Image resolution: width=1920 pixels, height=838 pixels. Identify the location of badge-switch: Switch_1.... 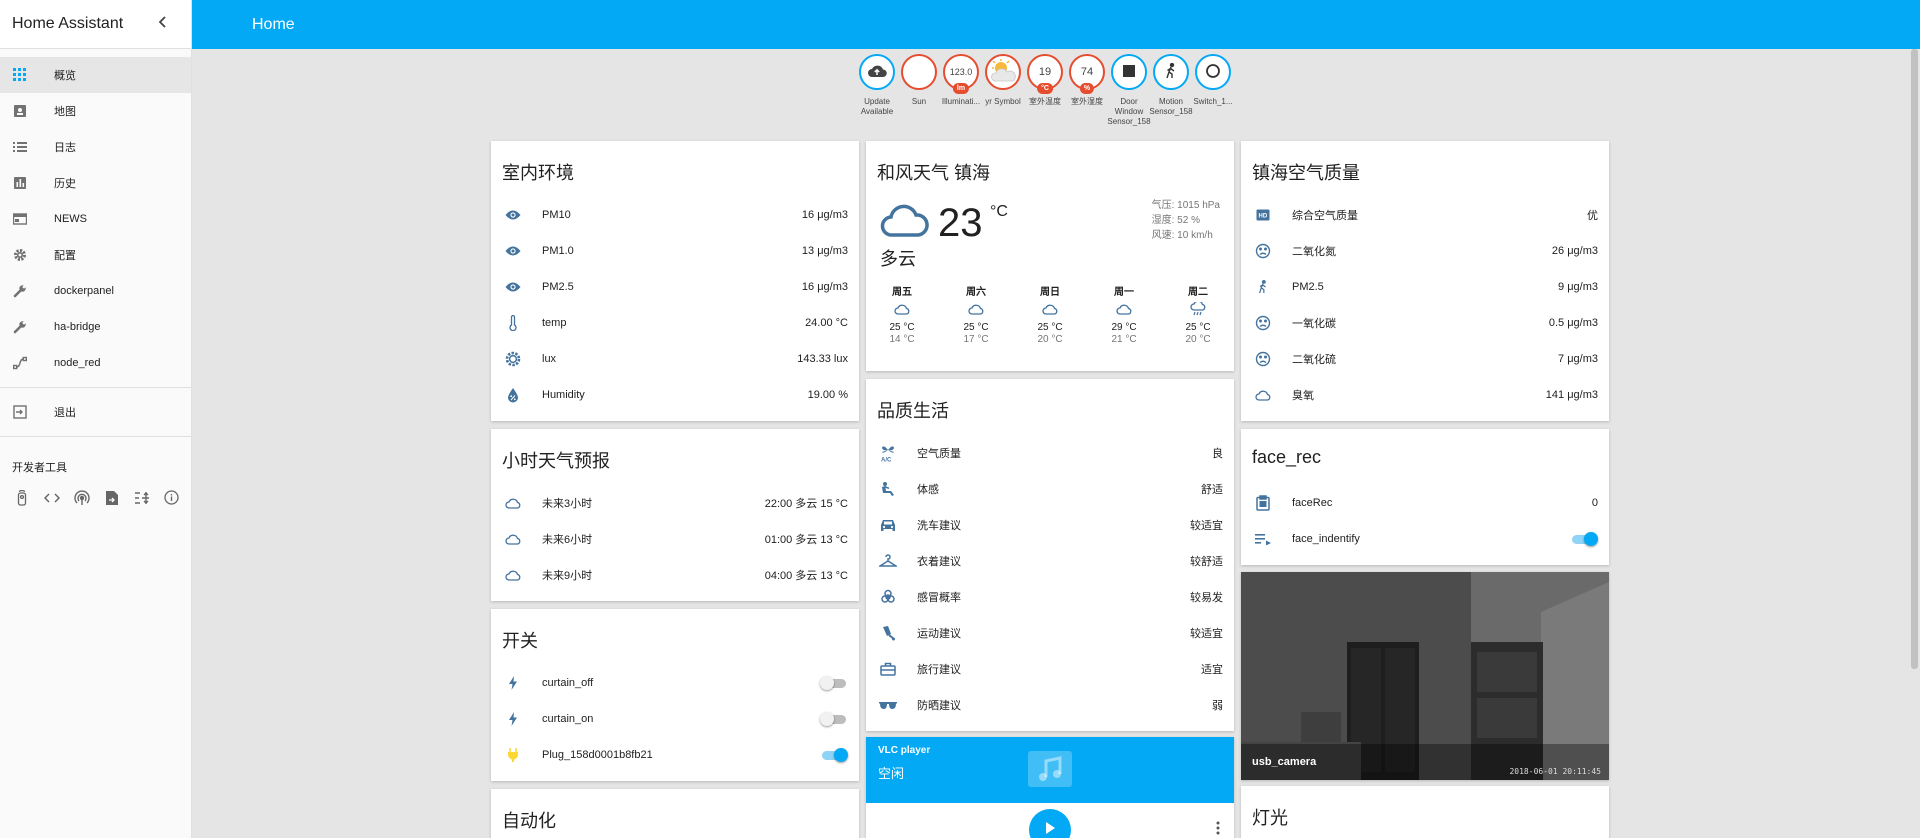
(1213, 90).